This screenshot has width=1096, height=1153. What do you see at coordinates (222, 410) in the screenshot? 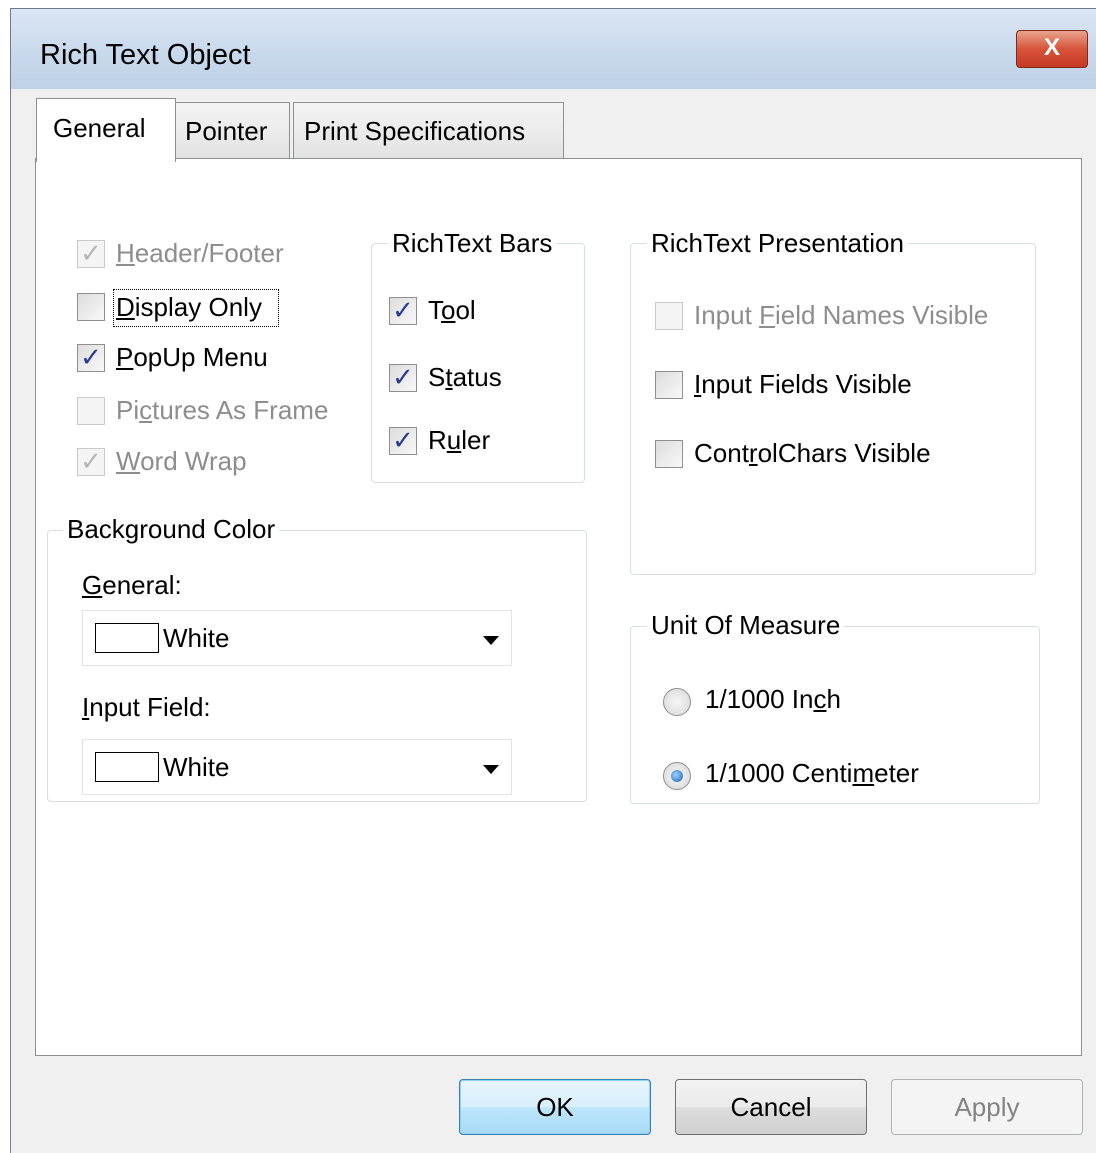
I see `pictures-as-frame-label: Pictures As Frame` at bounding box center [222, 410].